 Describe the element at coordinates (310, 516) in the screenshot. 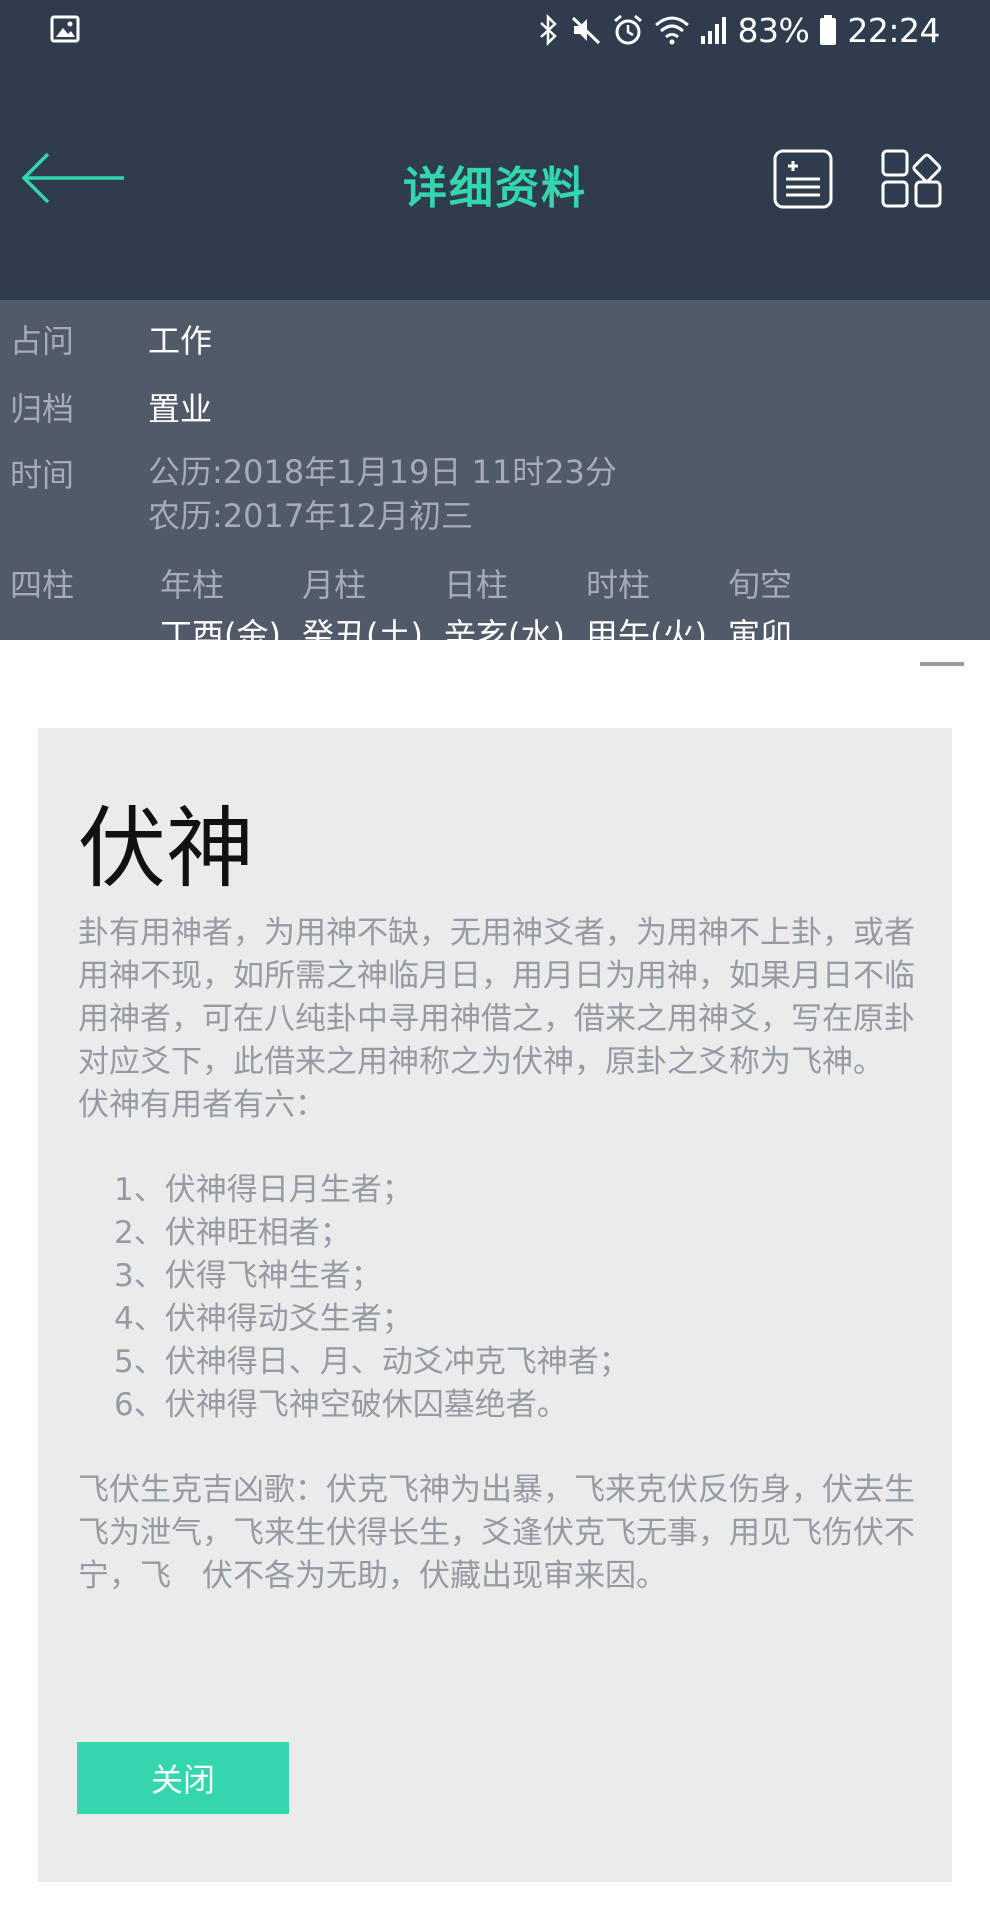

I see `lunar-date: 农历:2017年12月初三` at that location.